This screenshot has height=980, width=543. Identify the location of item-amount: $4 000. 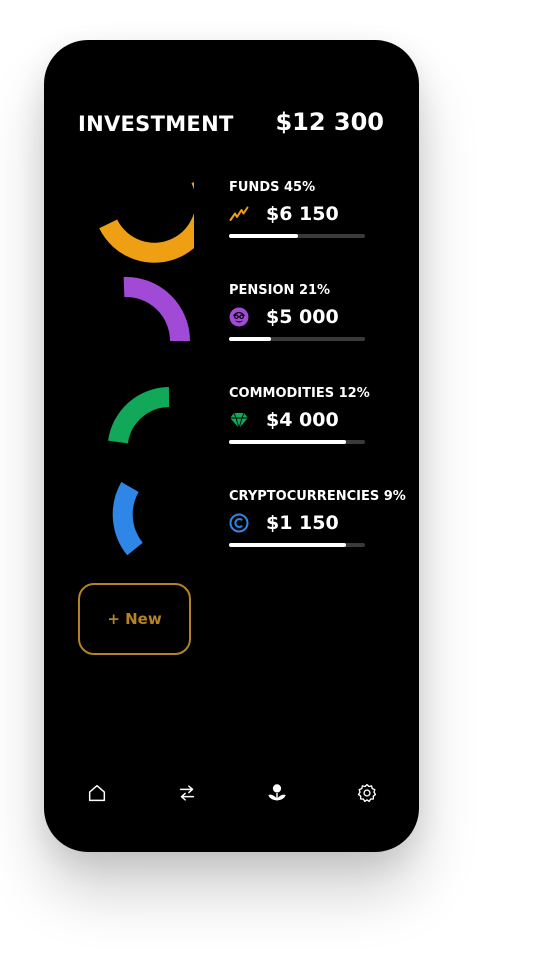
(302, 420).